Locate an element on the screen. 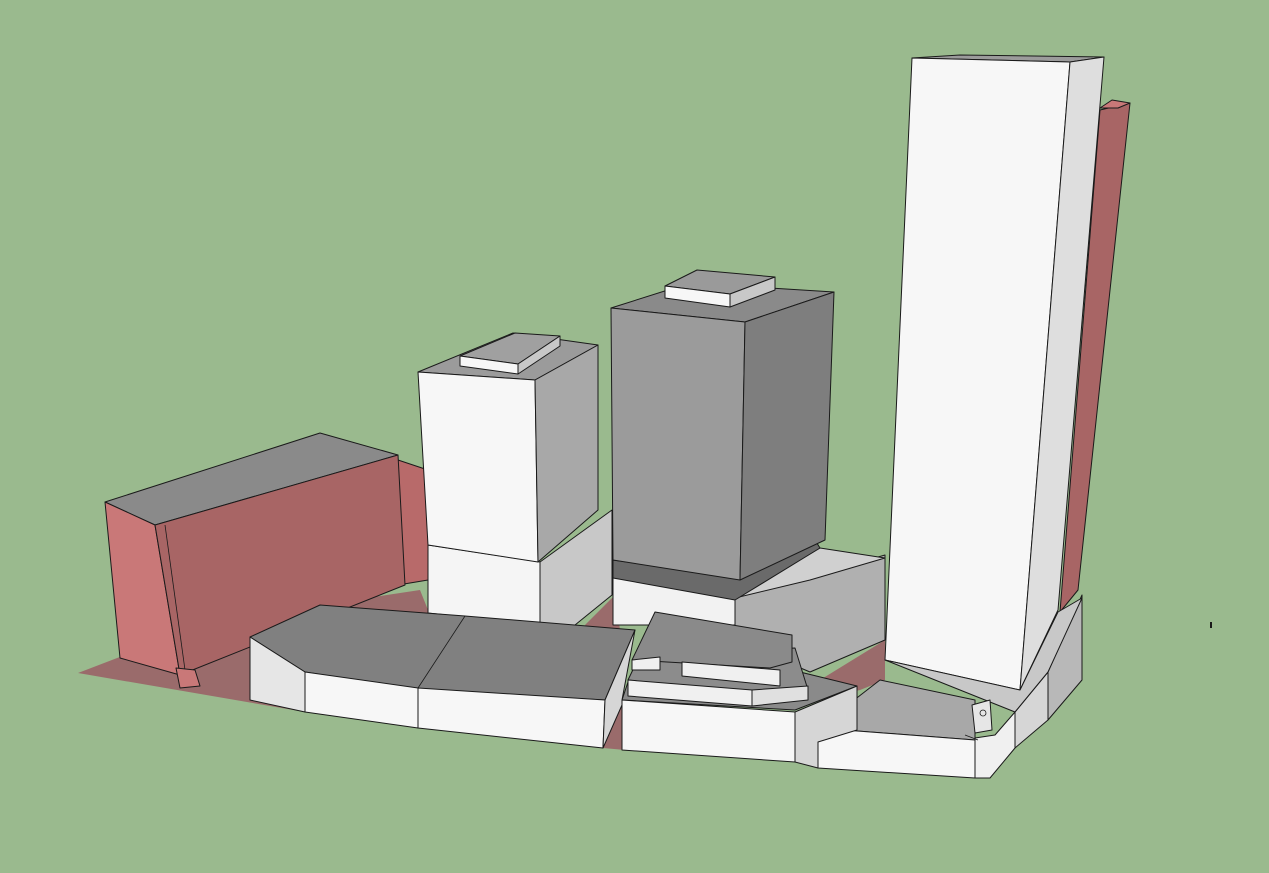 This screenshot has height=873, width=1269. low-podium-front-left is located at coordinates (442, 676).